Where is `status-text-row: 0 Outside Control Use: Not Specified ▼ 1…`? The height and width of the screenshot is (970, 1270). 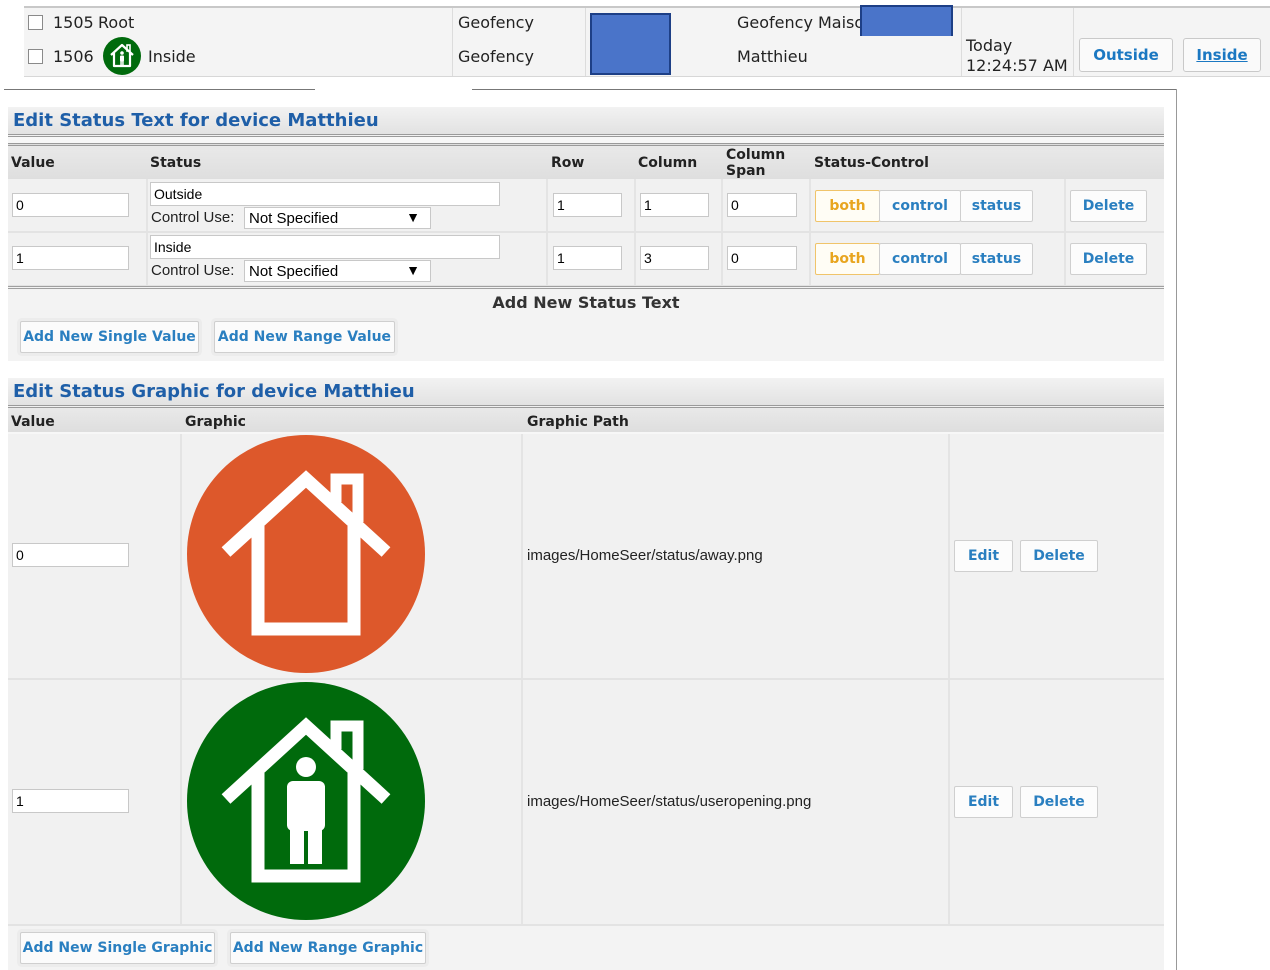 status-text-row: 0 Outside Control Use: Not Specified ▼ 1… is located at coordinates (586, 206).